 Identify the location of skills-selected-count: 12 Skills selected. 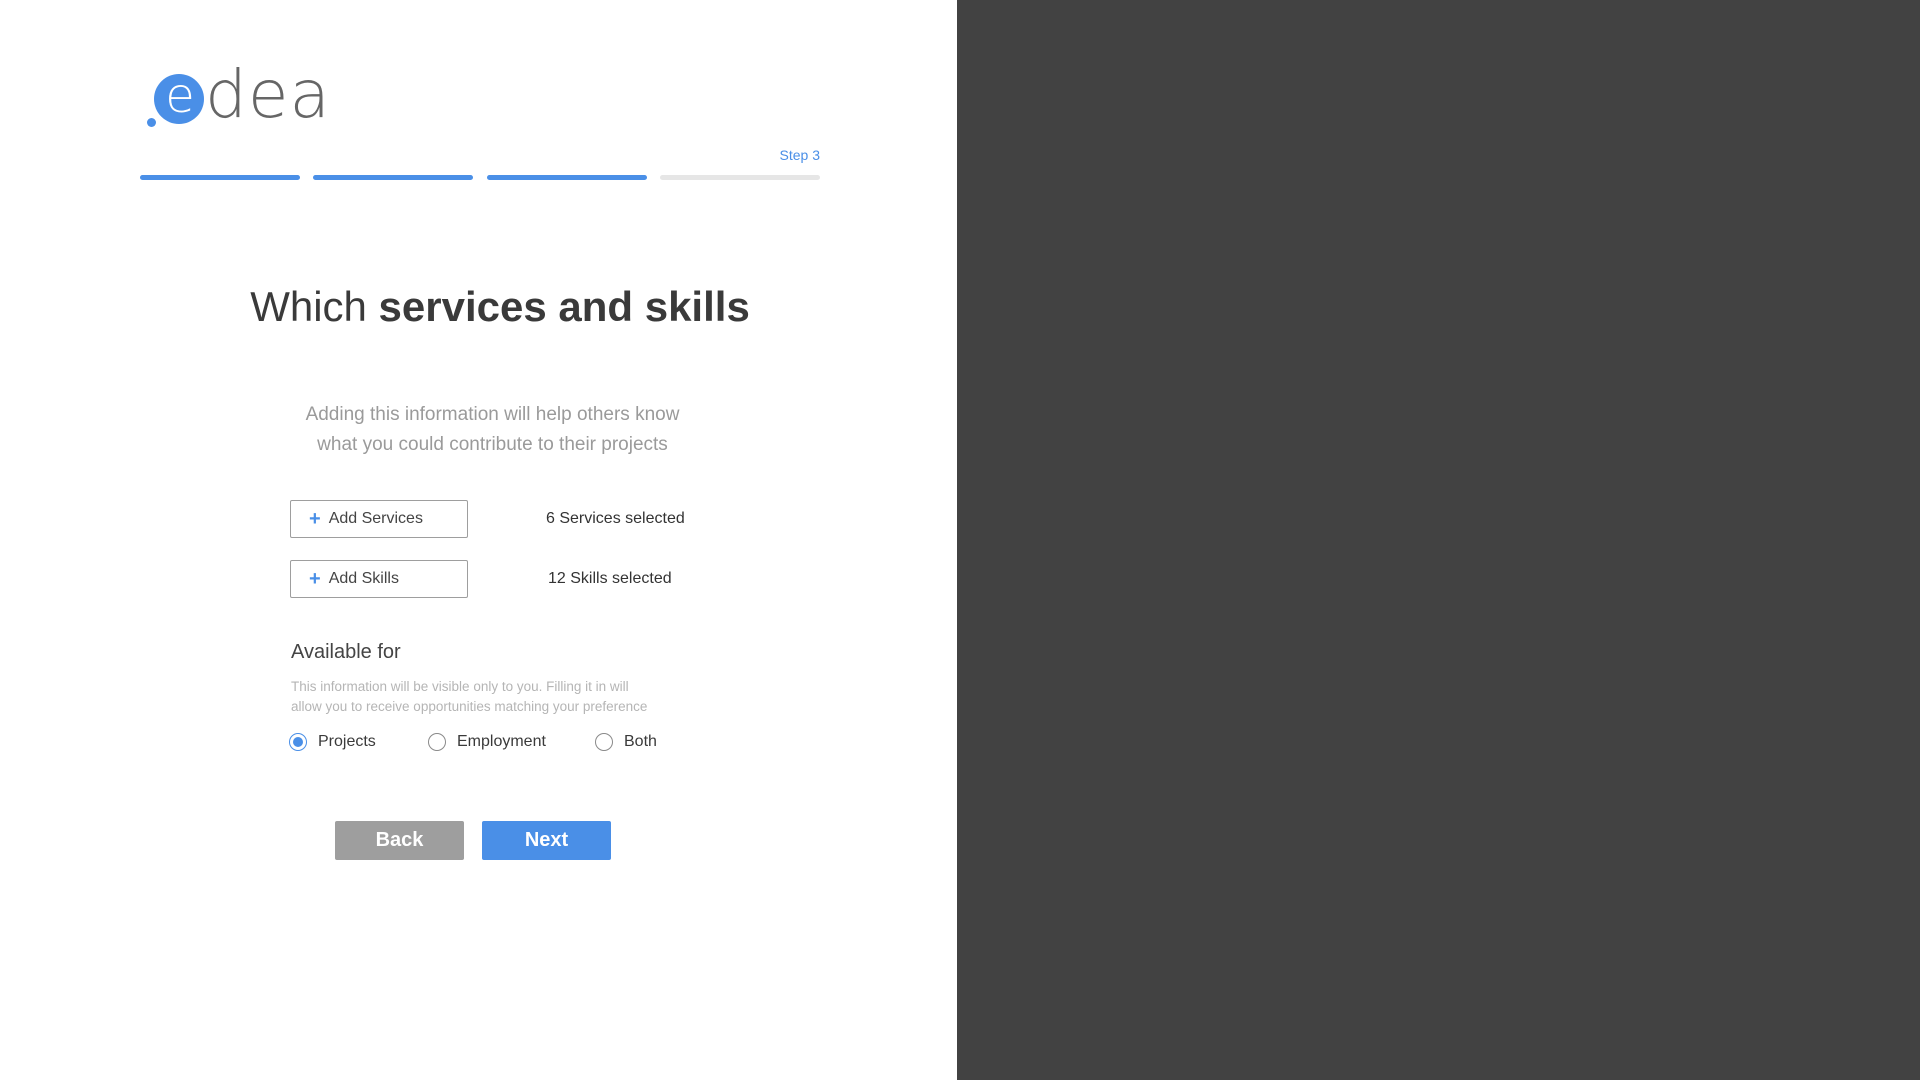
(610, 578).